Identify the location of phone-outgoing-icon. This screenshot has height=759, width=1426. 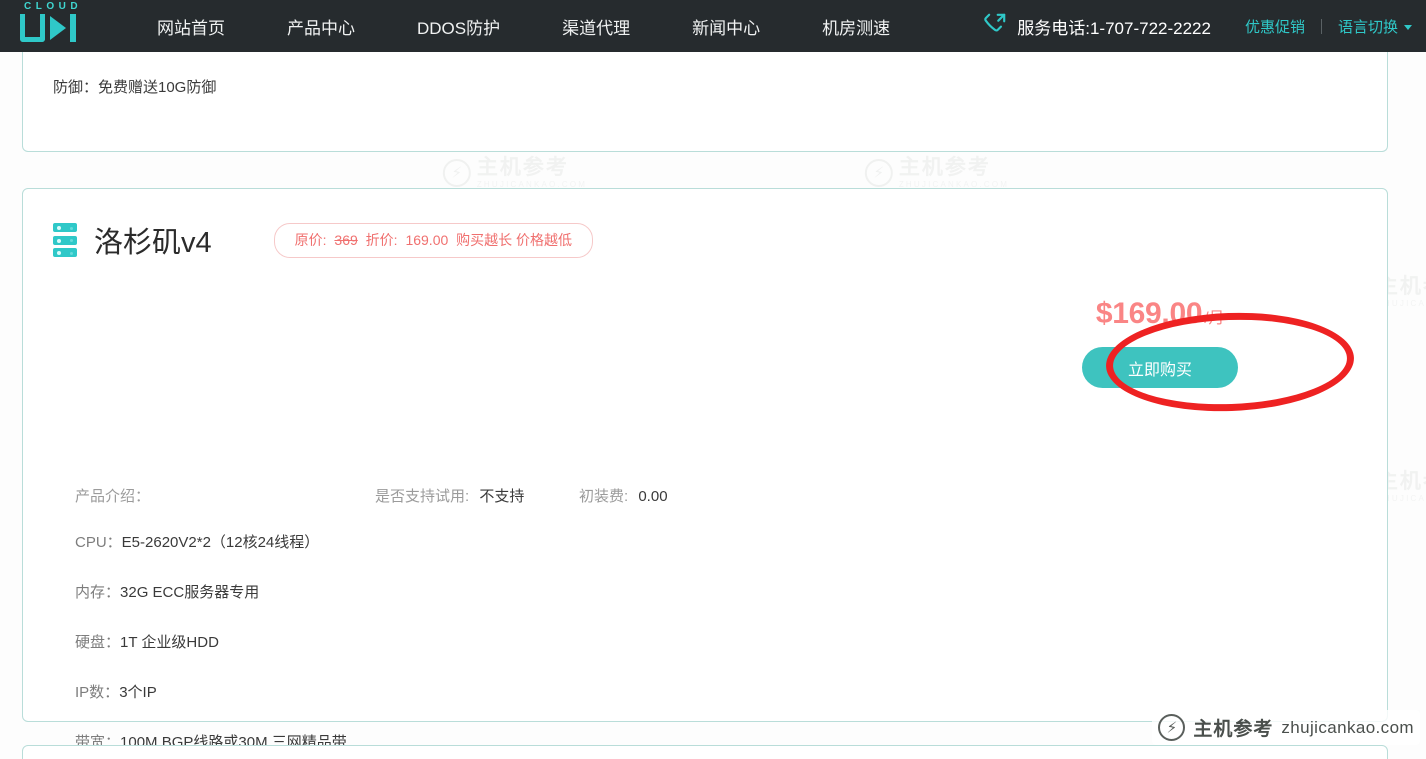
(995, 26).